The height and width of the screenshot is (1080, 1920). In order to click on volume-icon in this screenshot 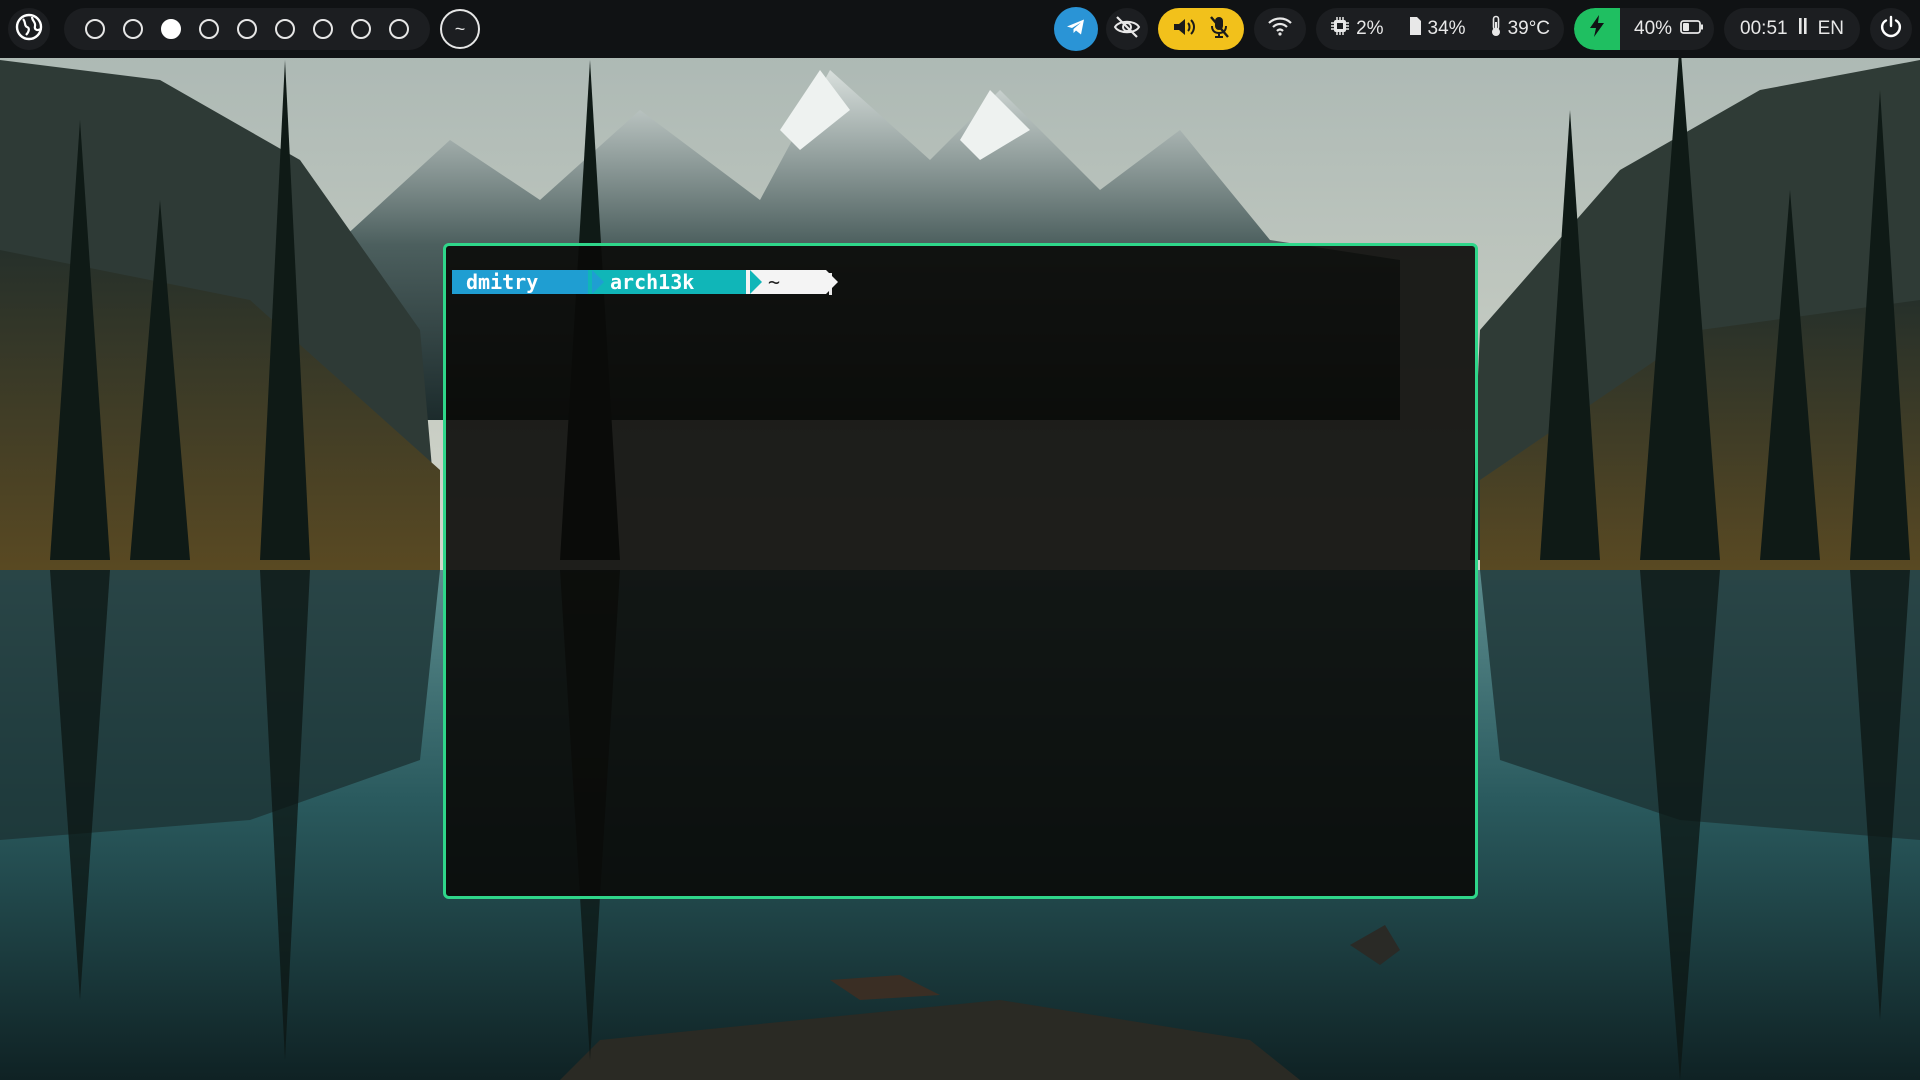, I will do `click(1185, 29)`.